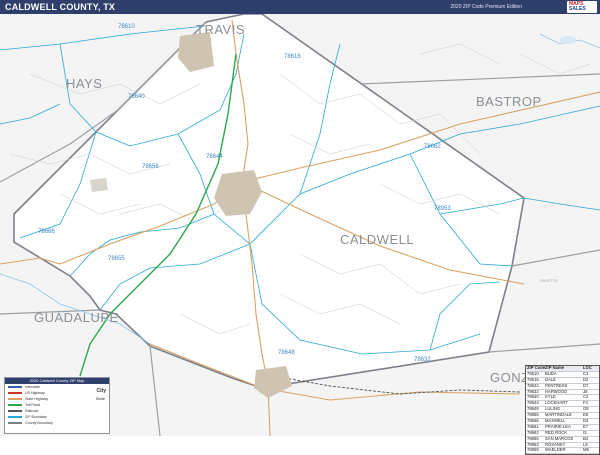  Describe the element at coordinates (587, 368) in the screenshot. I see `zip-table-header-loc: LOC` at that location.